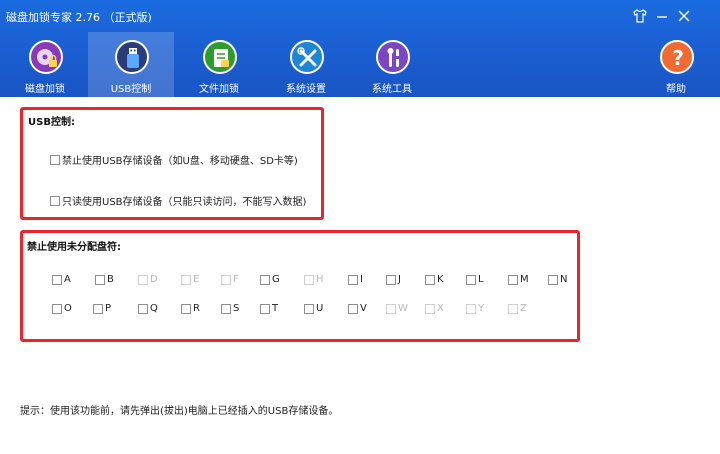 This screenshot has width=720, height=454. I want to click on drive-option-x: X, so click(434, 308).